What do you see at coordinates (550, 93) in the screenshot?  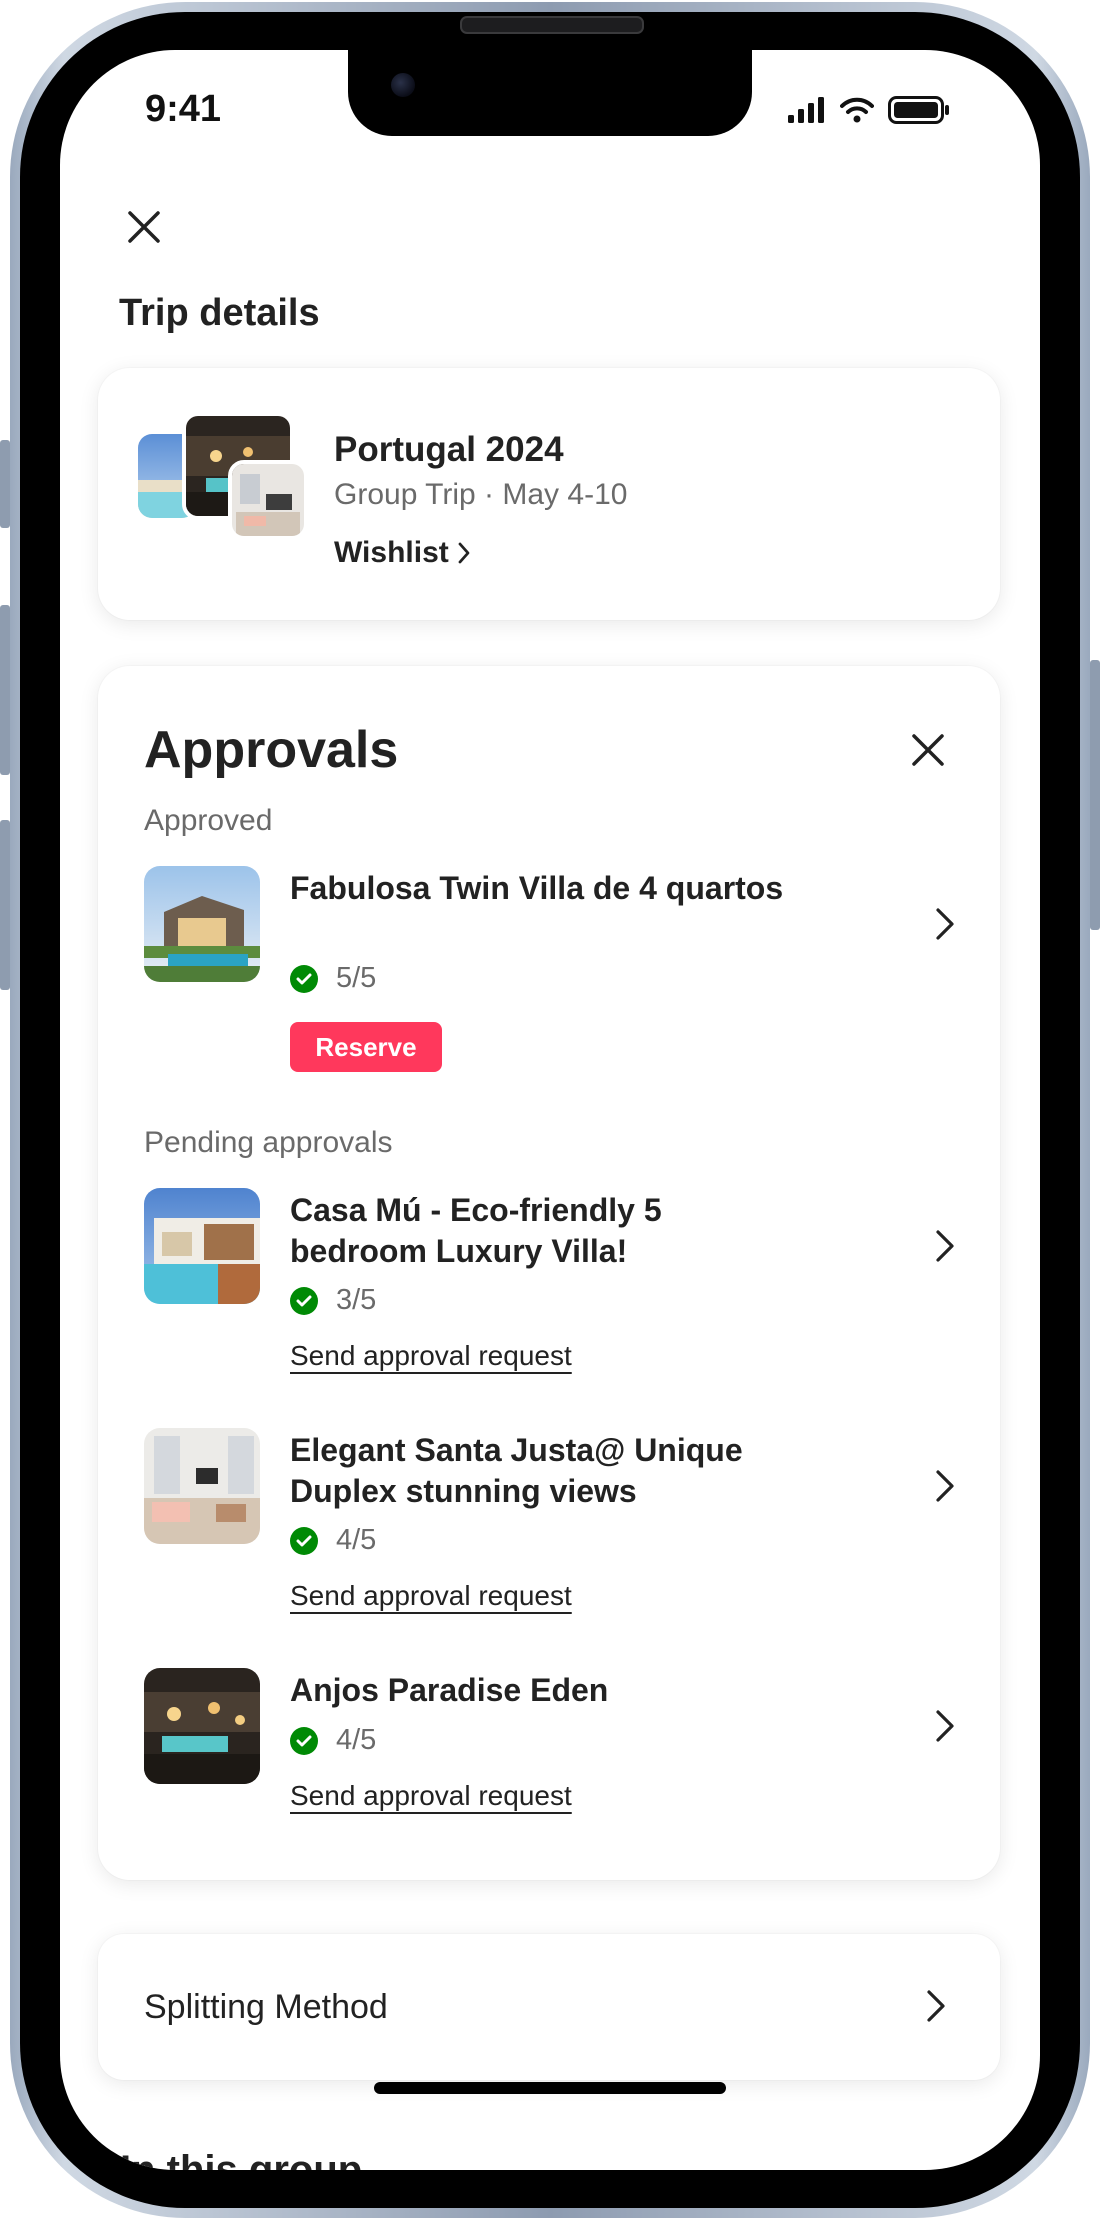 I see `notch` at bounding box center [550, 93].